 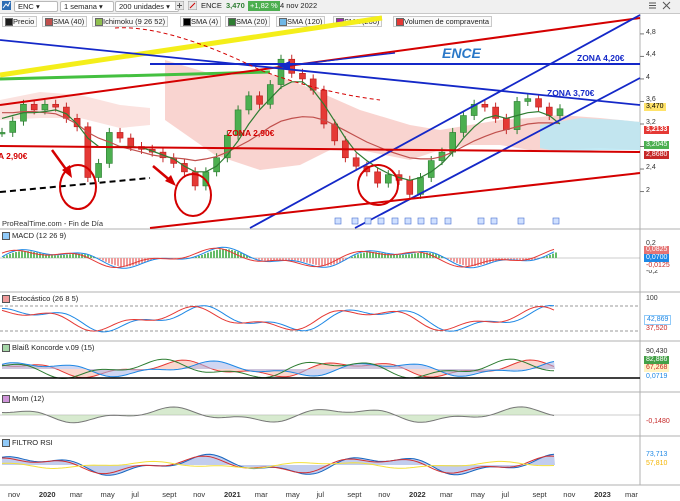 What do you see at coordinates (658, 266) in the screenshot?
I see `macd-tag: -0,0125` at bounding box center [658, 266].